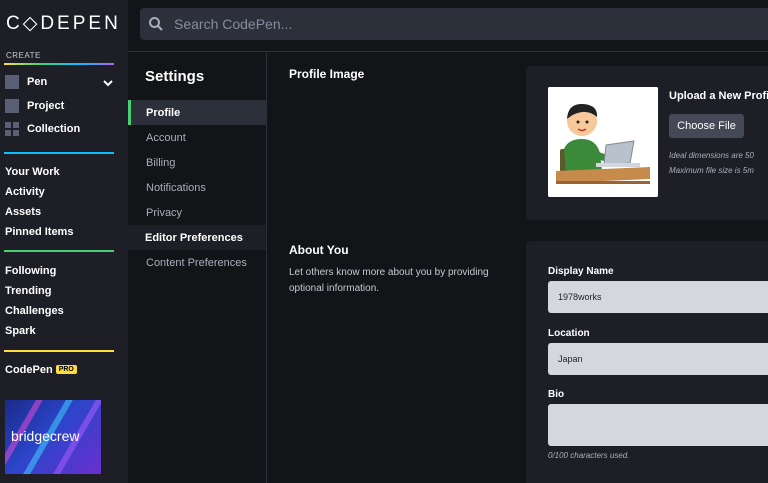 This screenshot has width=768, height=483. What do you see at coordinates (197, 162) in the screenshot?
I see `settings-item-billing: Billing` at bounding box center [197, 162].